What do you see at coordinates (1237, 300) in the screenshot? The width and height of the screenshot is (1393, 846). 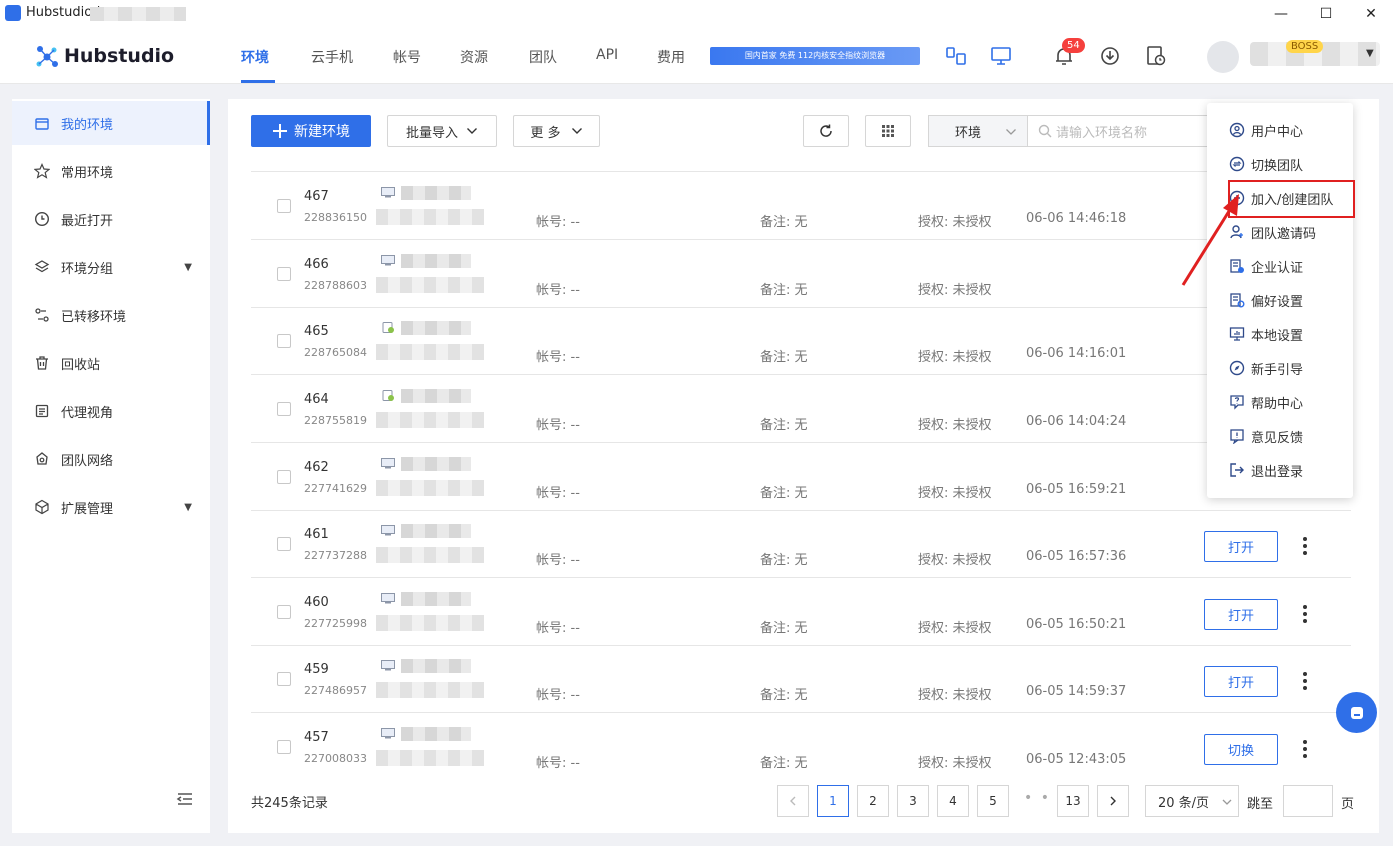 I see `preference-icon` at bounding box center [1237, 300].